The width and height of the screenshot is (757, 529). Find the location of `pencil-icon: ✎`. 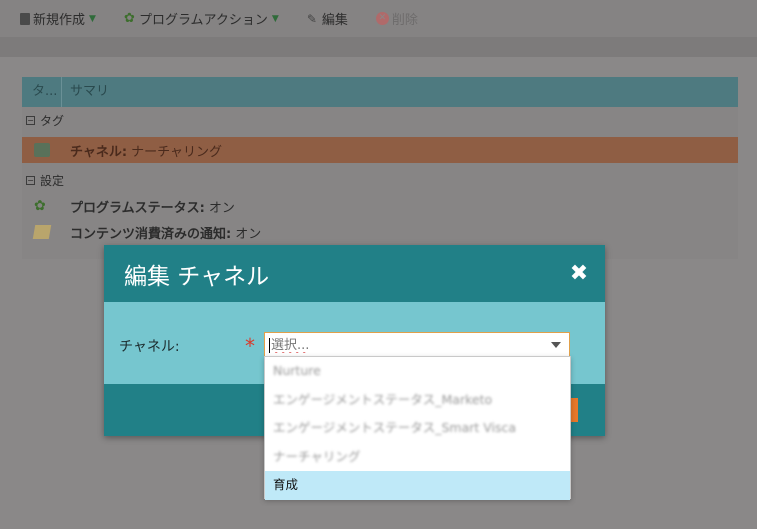

pencil-icon: ✎ is located at coordinates (311, 18).